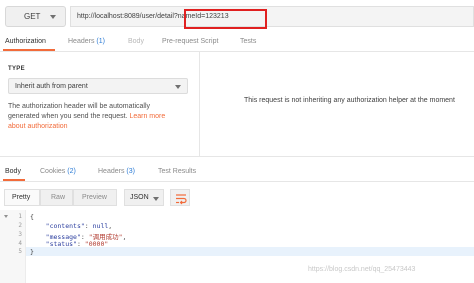 The height and width of the screenshot is (283, 474). What do you see at coordinates (16, 69) in the screenshot?
I see `auth-type-label: TYPE` at bounding box center [16, 69].